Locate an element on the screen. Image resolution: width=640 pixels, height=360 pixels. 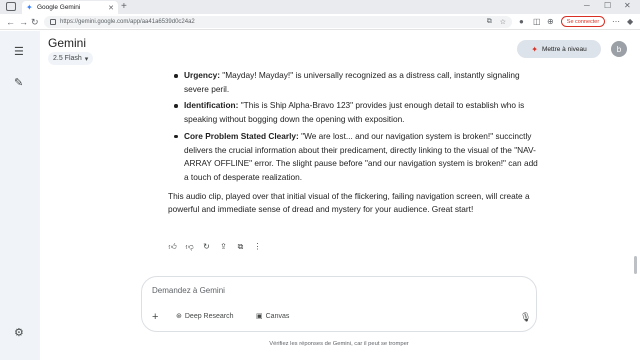
model-selector: 2.5 Flash ▾ is located at coordinates (71, 58).